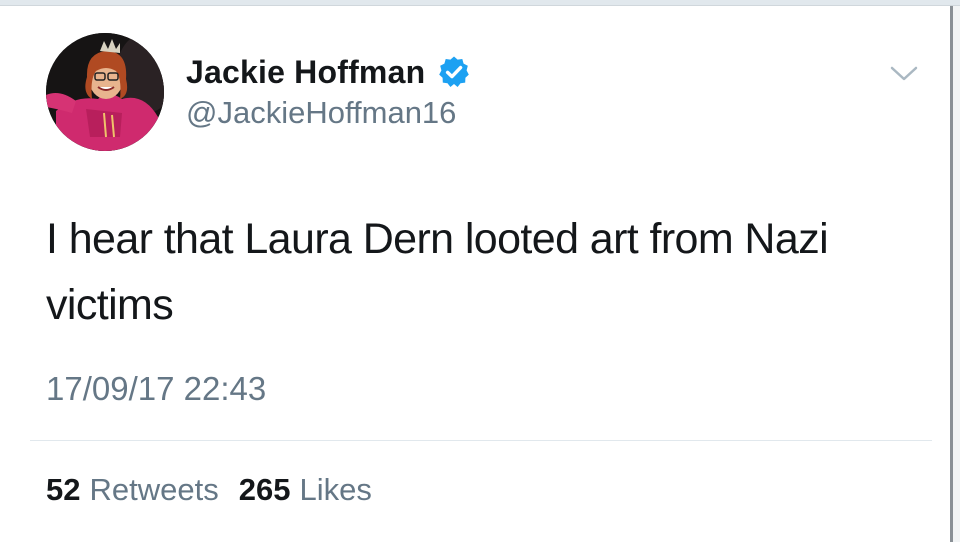  What do you see at coordinates (955, 274) in the screenshot?
I see `scrollbar` at bounding box center [955, 274].